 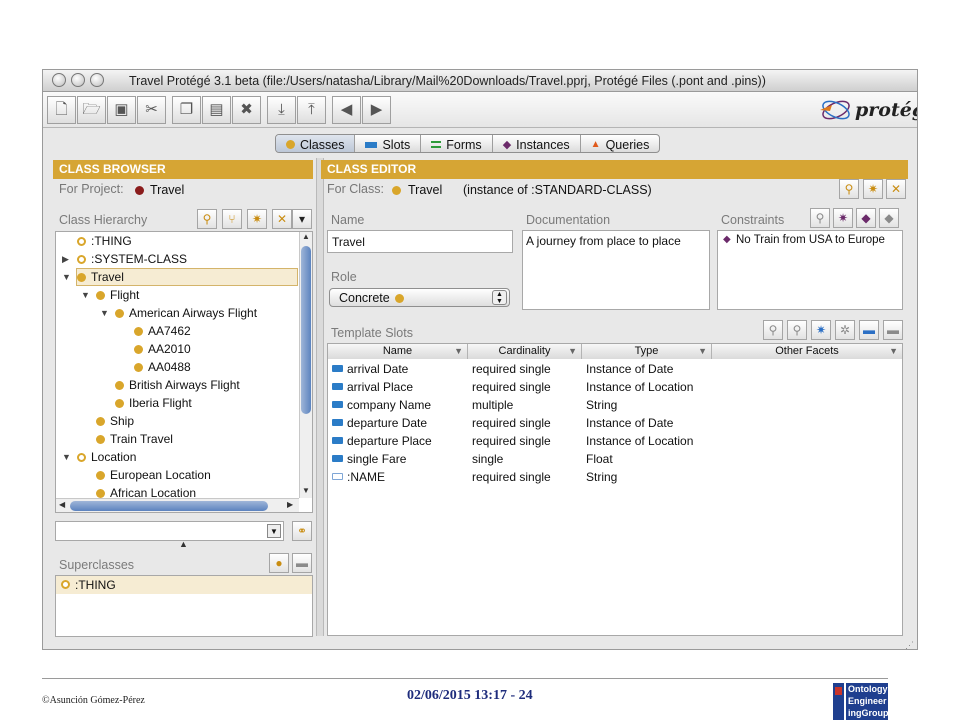 What do you see at coordinates (499, 297) in the screenshot?
I see `select-arrows-icon: ▲ ▼` at bounding box center [499, 297].